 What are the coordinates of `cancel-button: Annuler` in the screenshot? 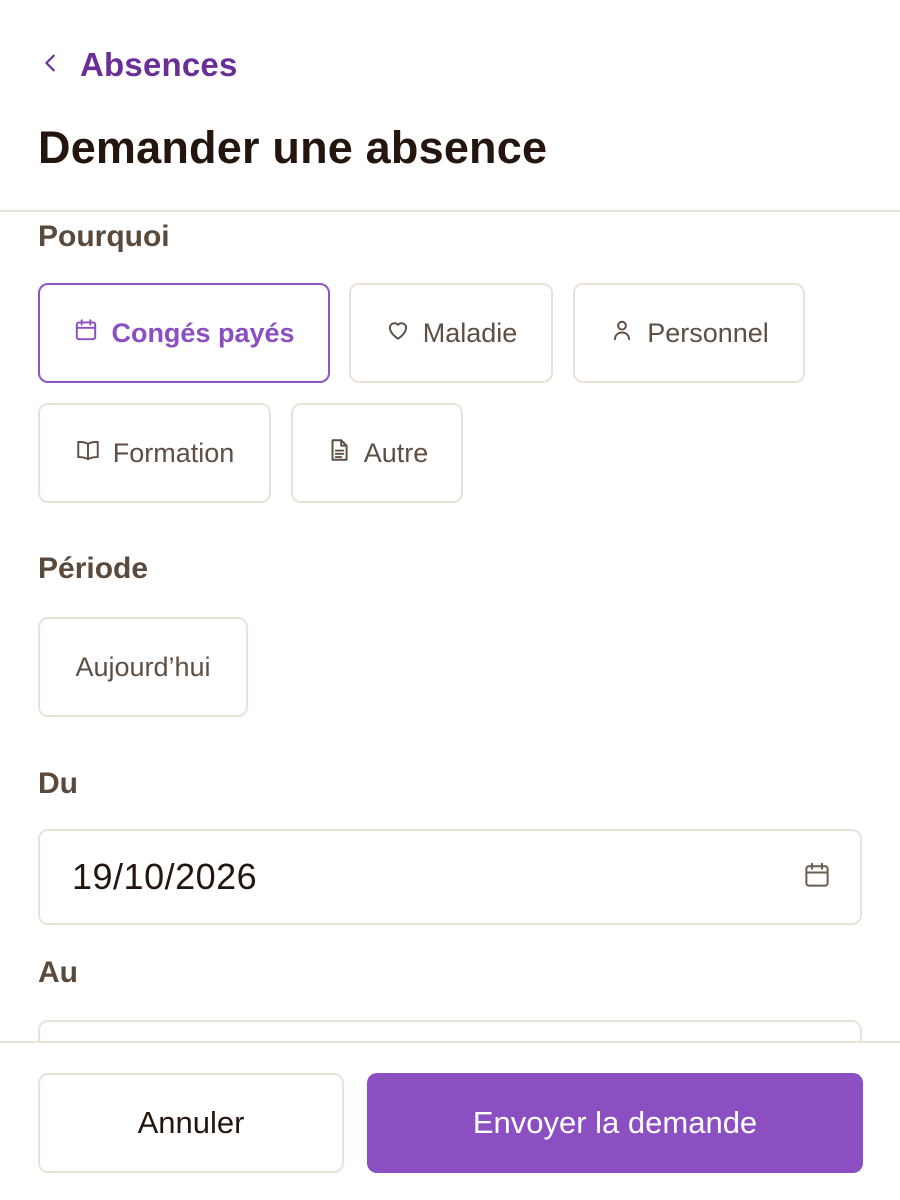 It's located at (191, 1123).